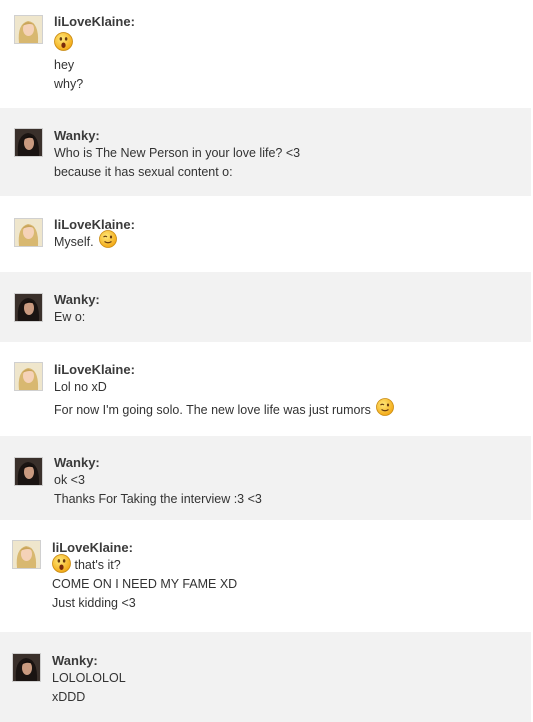 The width and height of the screenshot is (533, 722). I want to click on message: Wanky: Ew o:, so click(265, 307).